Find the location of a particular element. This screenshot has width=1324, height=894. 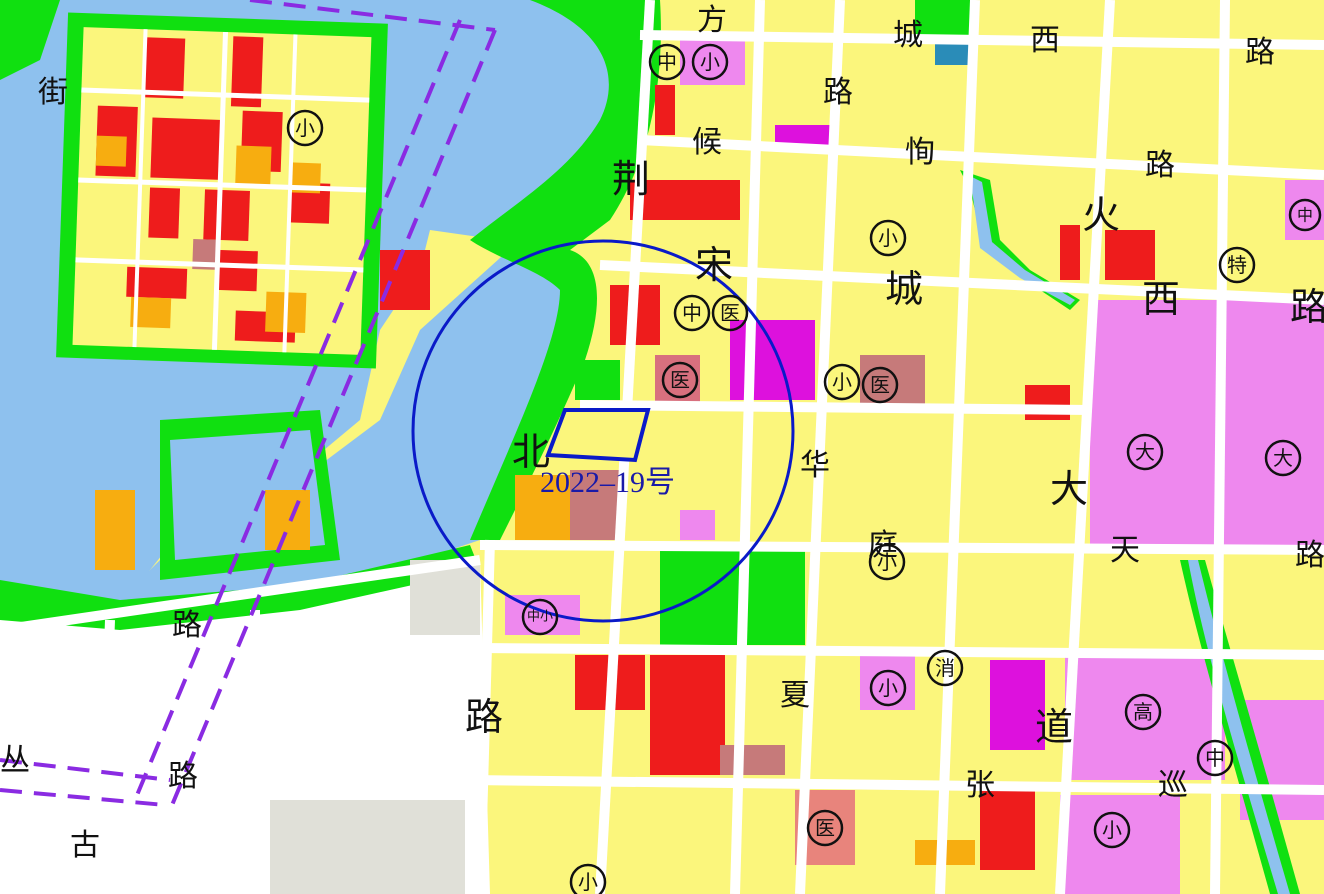

svg-text: 高 is located at coordinates (1143, 712).